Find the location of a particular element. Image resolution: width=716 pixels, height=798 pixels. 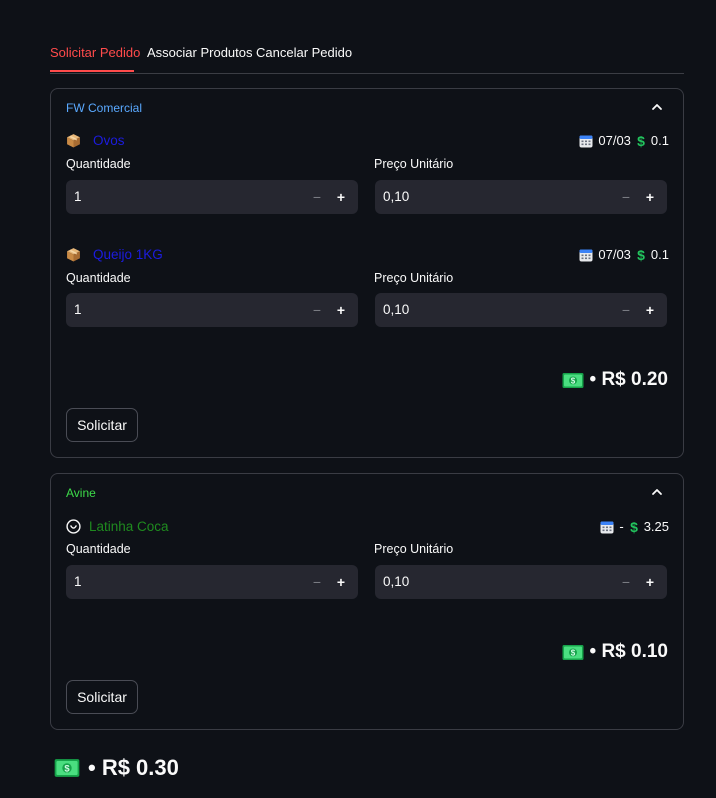

supplier-subtotal: • R$ 0.20 is located at coordinates (615, 380).